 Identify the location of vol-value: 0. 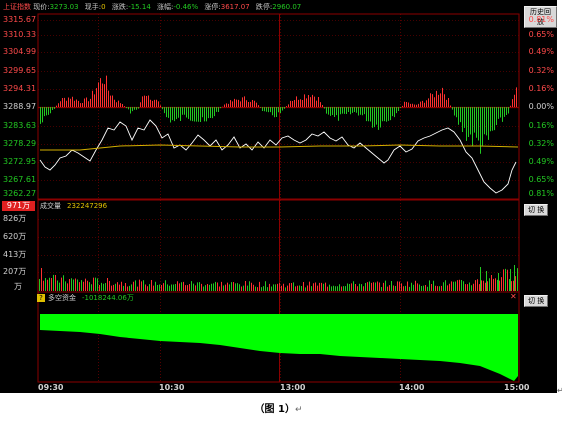
(103, 7).